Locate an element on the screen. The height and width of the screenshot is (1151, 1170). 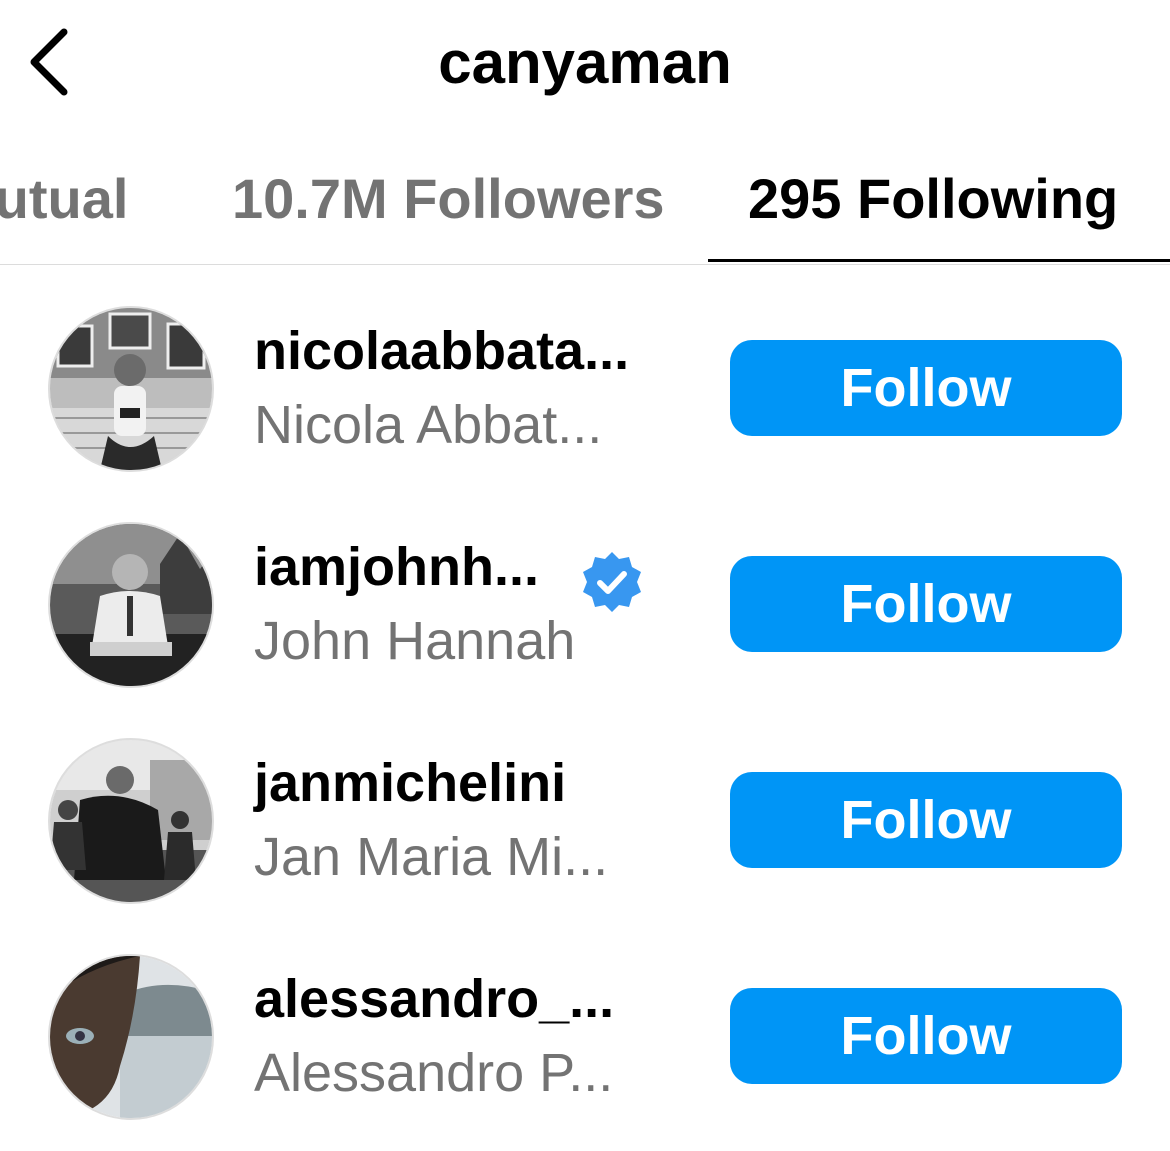
page-title: canyaman is located at coordinates (585, 62).